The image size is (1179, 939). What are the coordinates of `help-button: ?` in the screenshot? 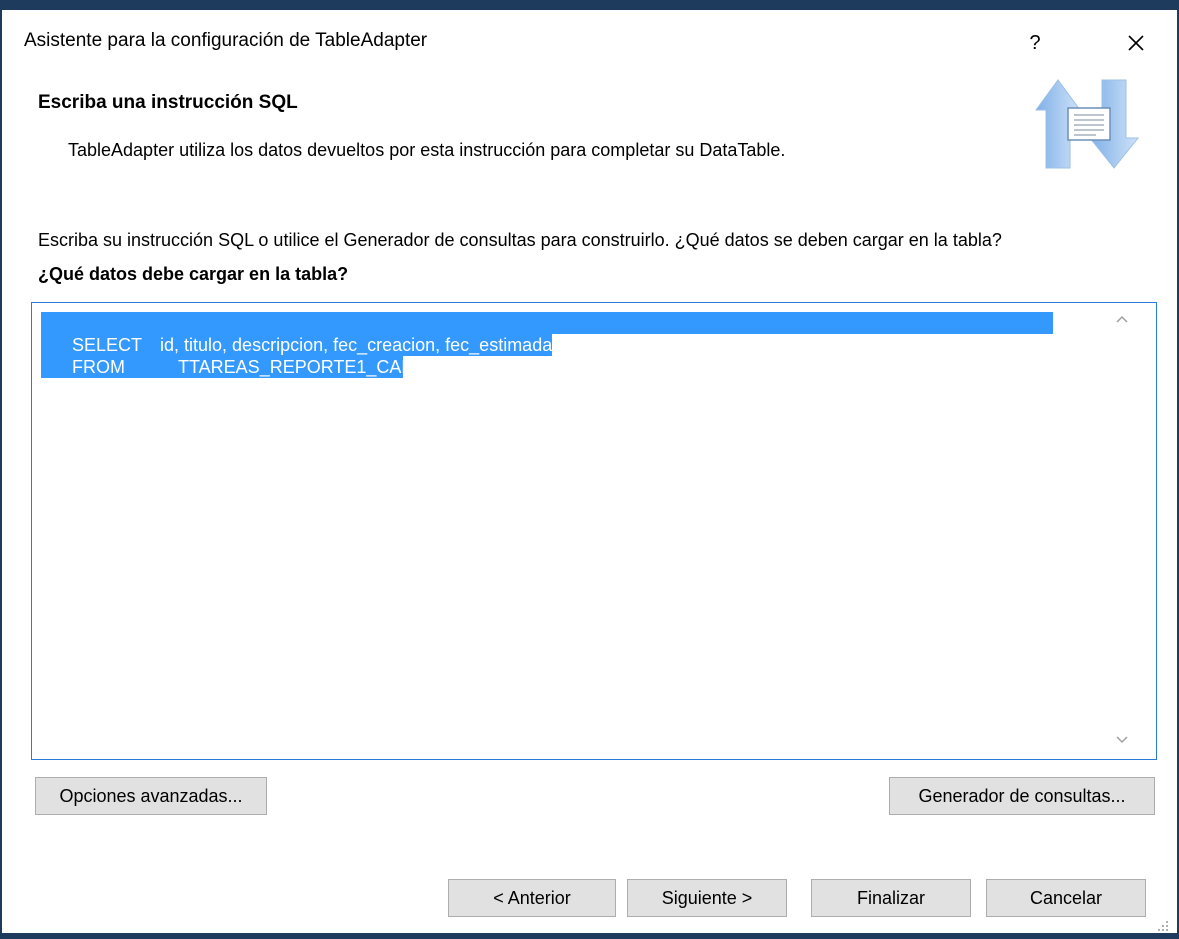 It's located at (1035, 43).